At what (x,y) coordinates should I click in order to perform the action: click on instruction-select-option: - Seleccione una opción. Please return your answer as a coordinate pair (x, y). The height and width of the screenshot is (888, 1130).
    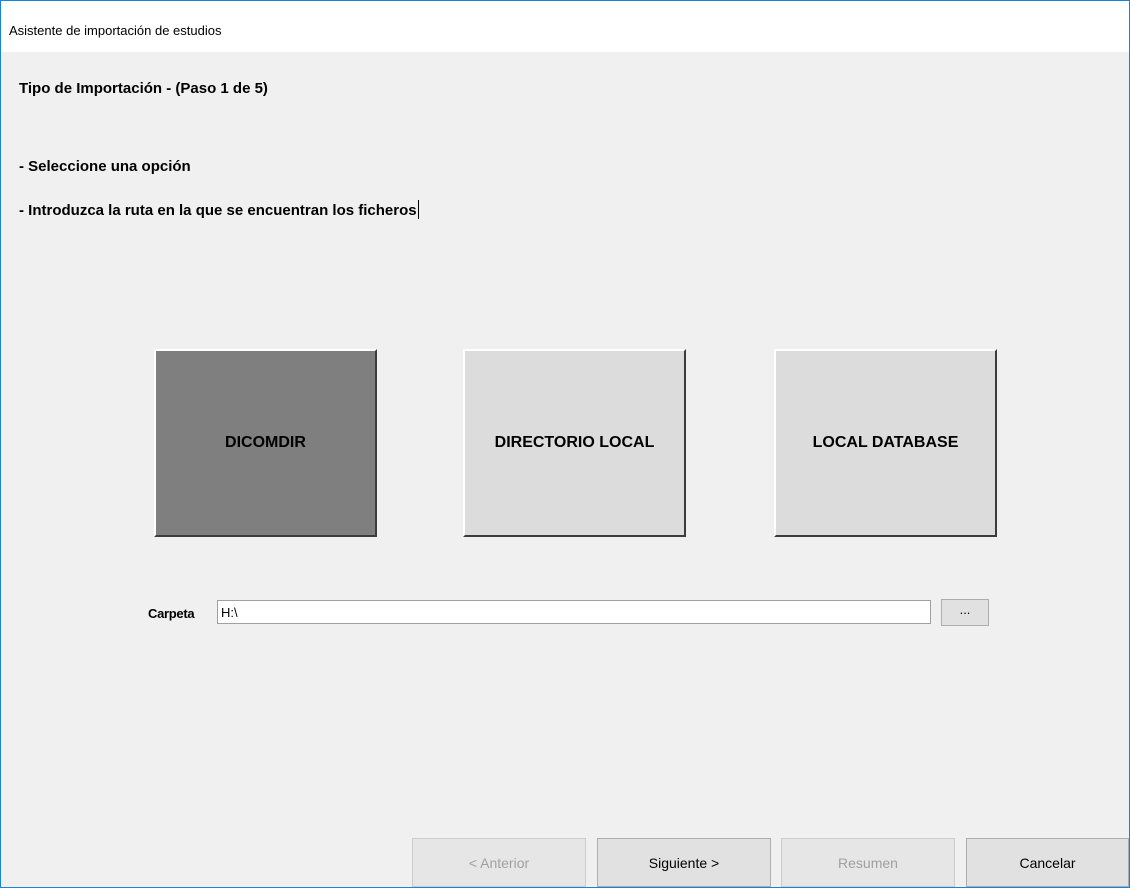
    Looking at the image, I should click on (105, 166).